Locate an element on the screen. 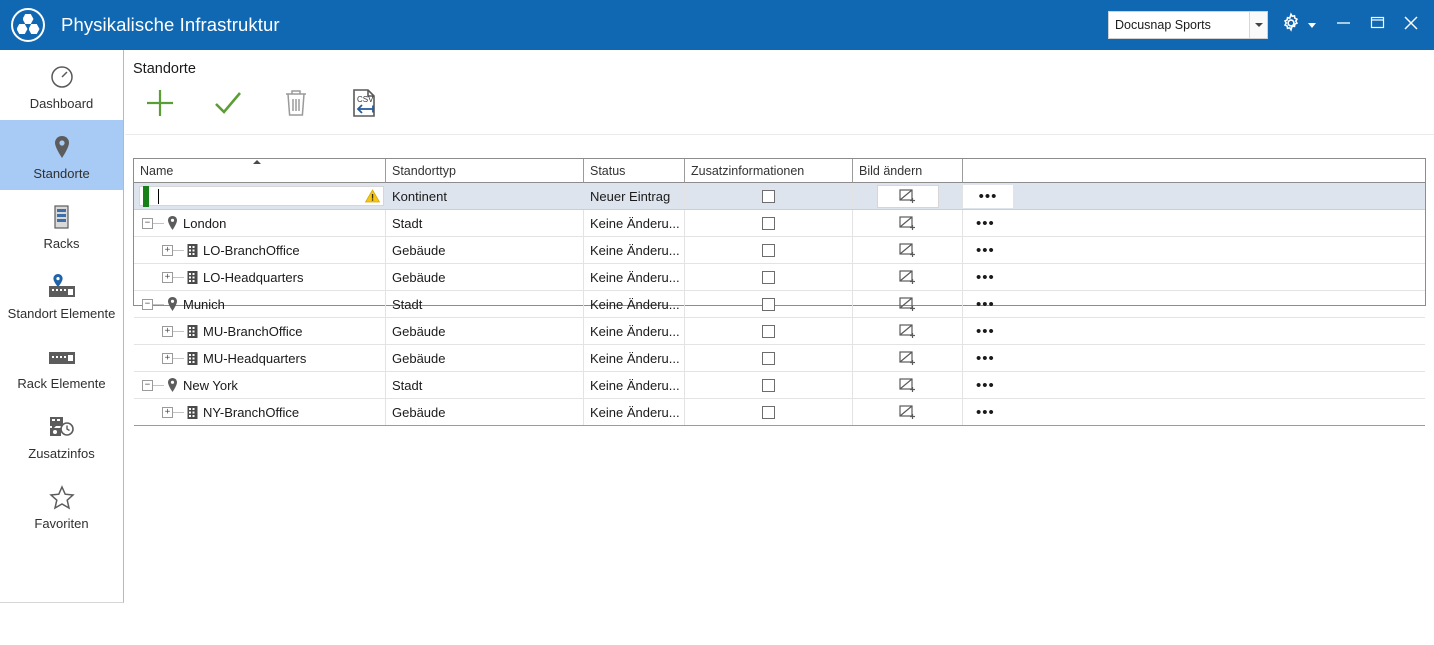 Image resolution: width=1434 pixels, height=645 pixels. cell-name: + LO-Headquarters is located at coordinates (260, 277).